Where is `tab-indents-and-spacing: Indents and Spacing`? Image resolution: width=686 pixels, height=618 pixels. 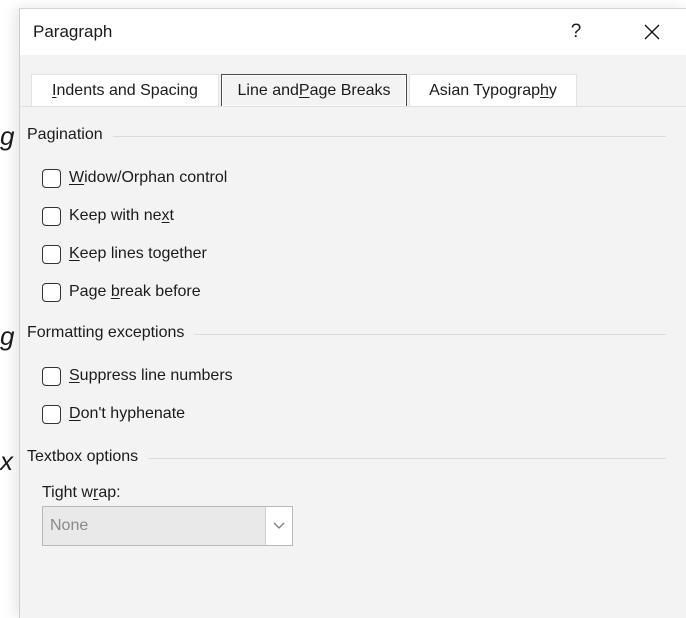
tab-indents-and-spacing: Indents and Spacing is located at coordinates (125, 90).